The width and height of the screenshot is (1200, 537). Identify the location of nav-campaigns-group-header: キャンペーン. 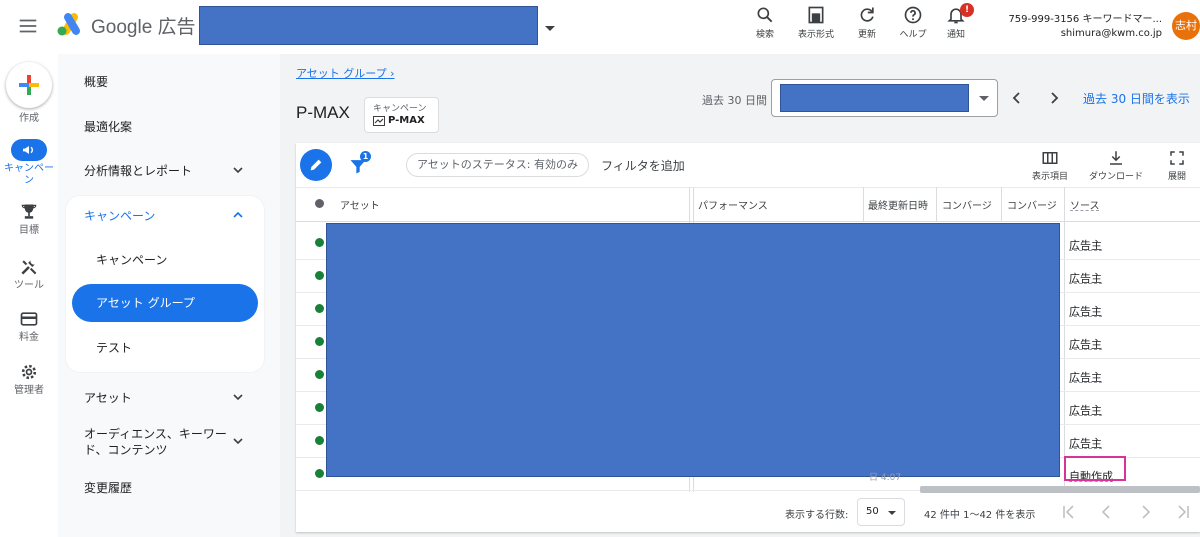
(167, 215).